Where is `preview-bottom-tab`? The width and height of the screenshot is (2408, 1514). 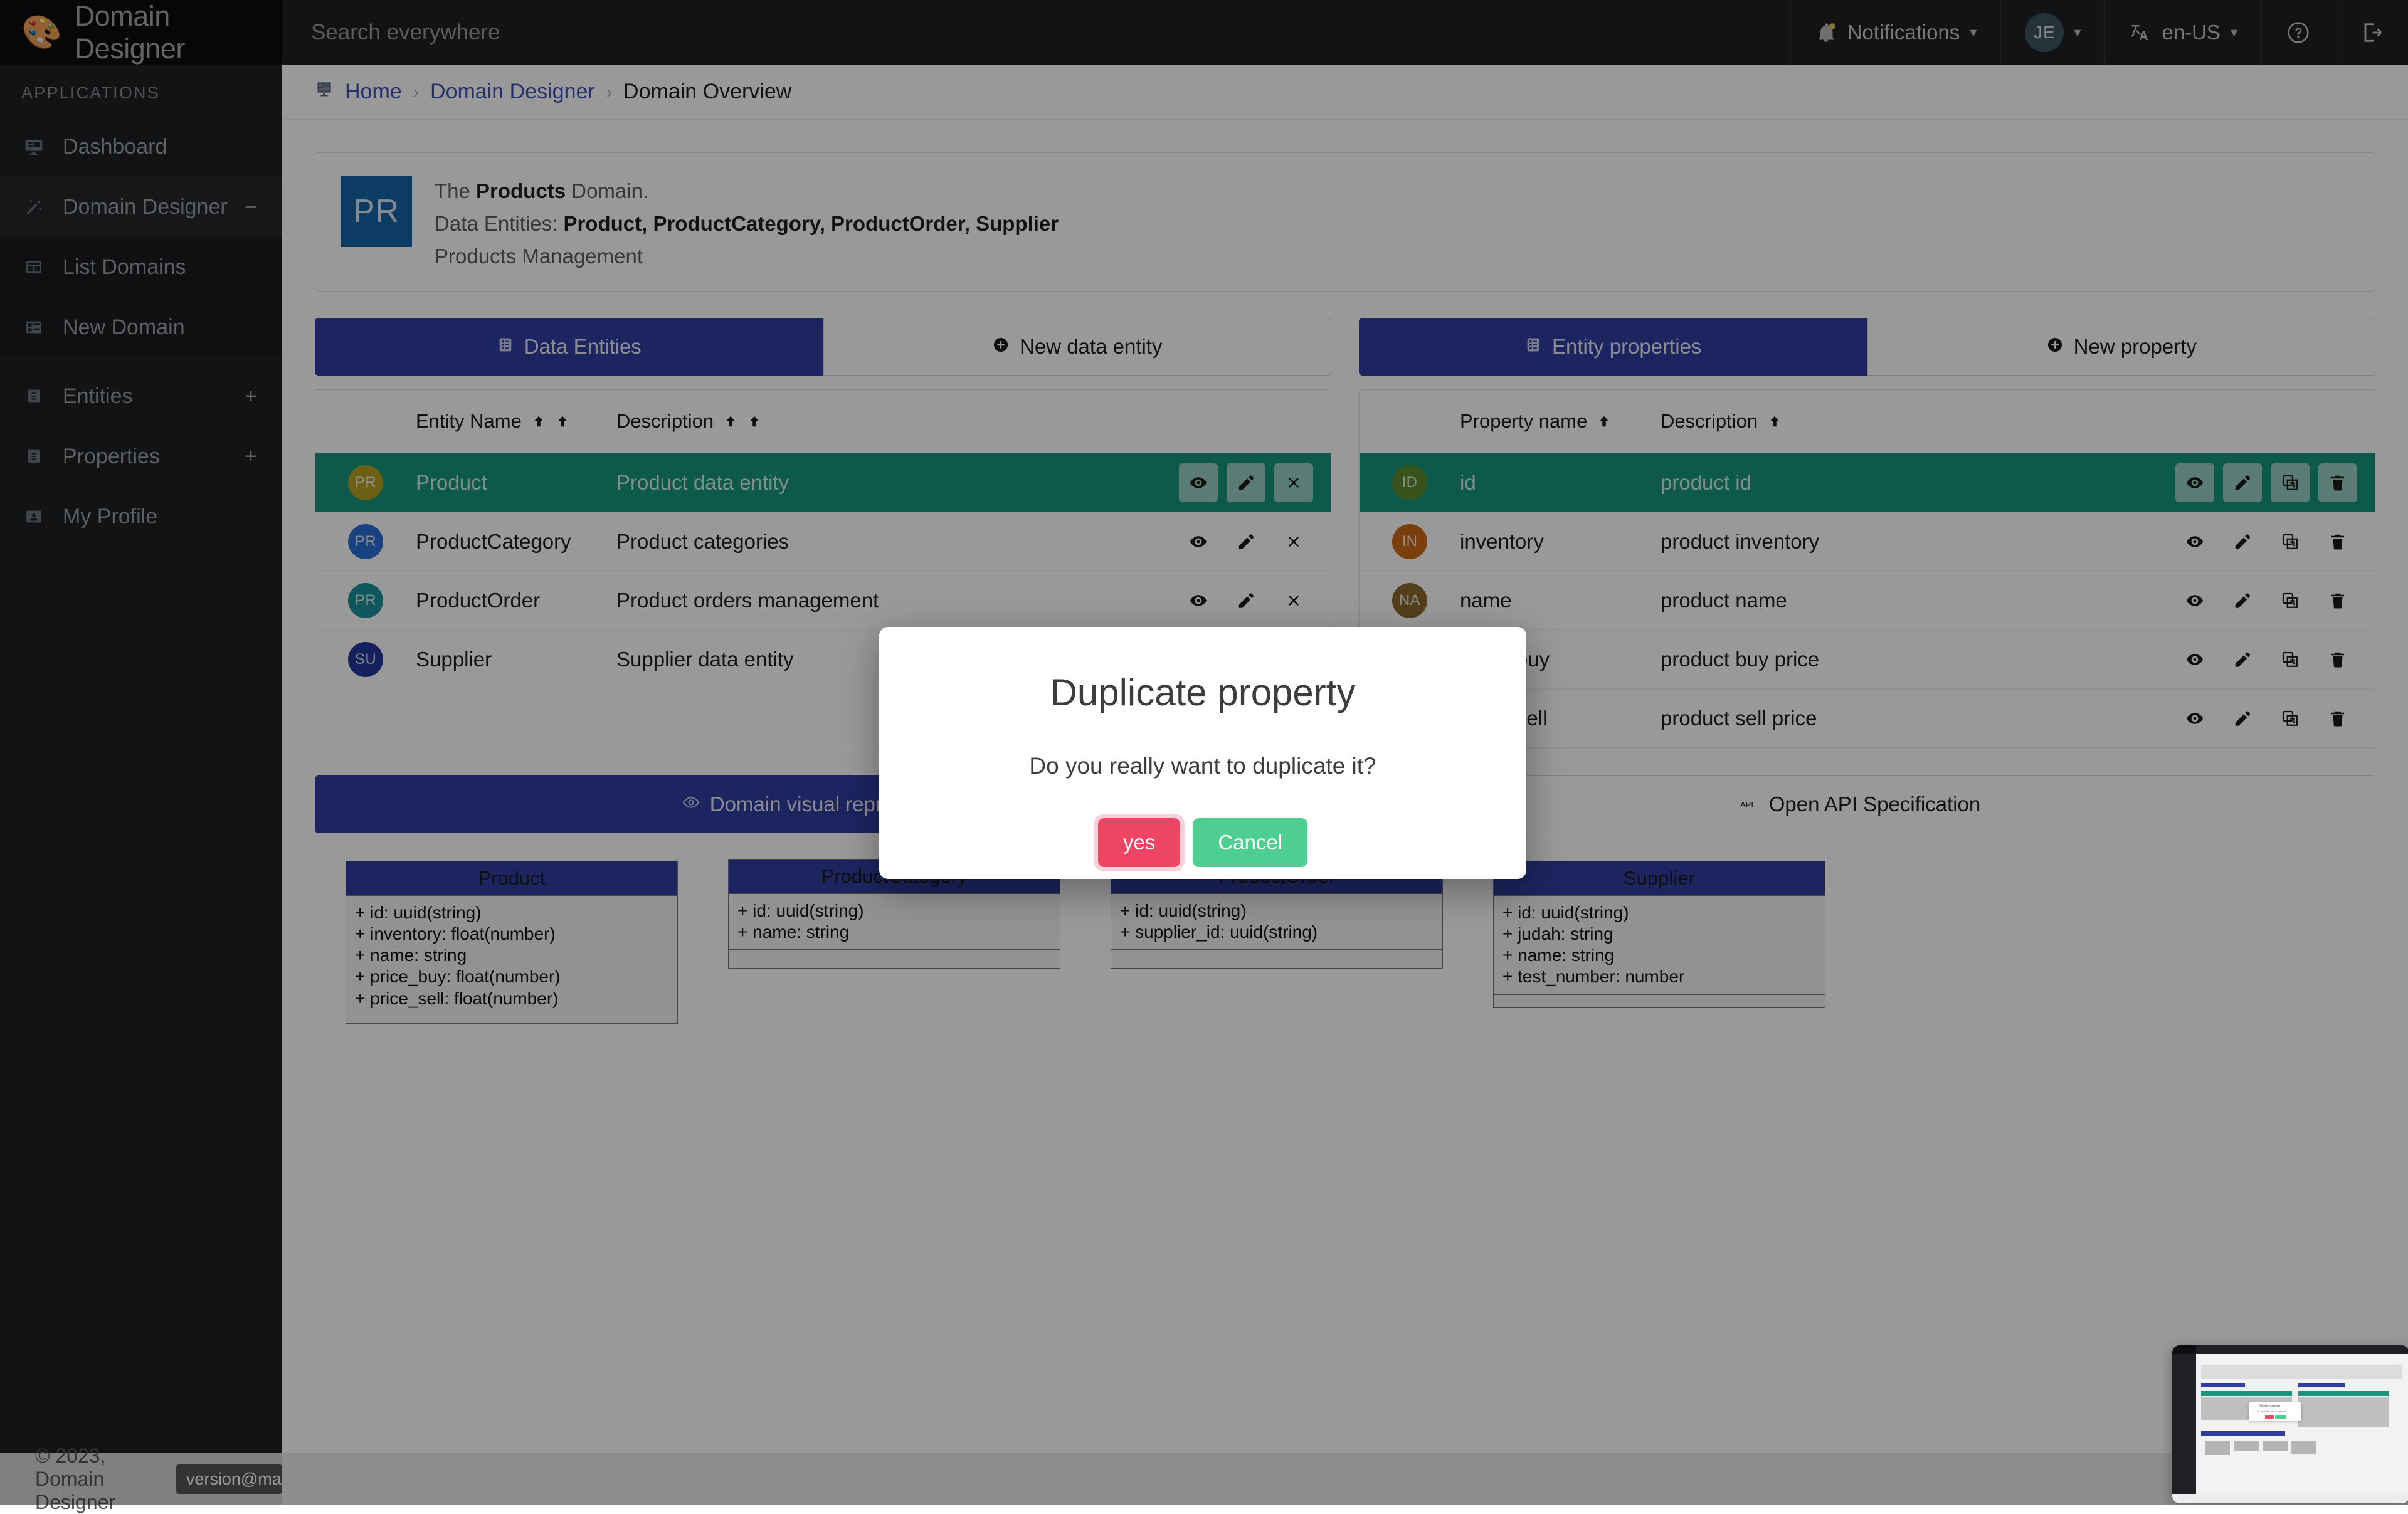 preview-bottom-tab is located at coordinates (2243, 1433).